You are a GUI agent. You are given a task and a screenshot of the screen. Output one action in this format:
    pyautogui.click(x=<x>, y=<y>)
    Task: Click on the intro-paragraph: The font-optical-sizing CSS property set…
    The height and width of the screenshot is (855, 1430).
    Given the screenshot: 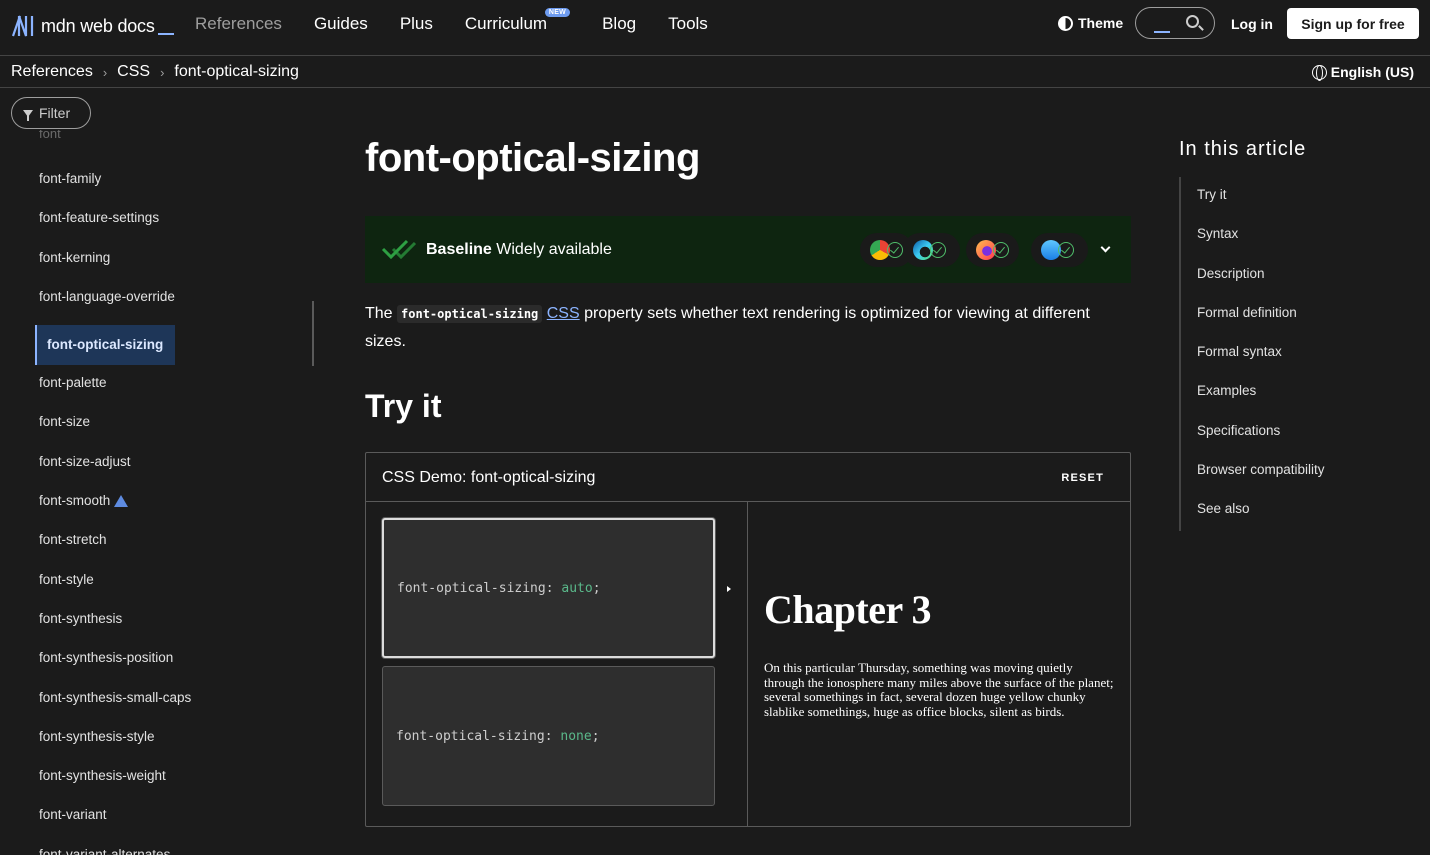 What is the action you would take?
    pyautogui.click(x=748, y=328)
    